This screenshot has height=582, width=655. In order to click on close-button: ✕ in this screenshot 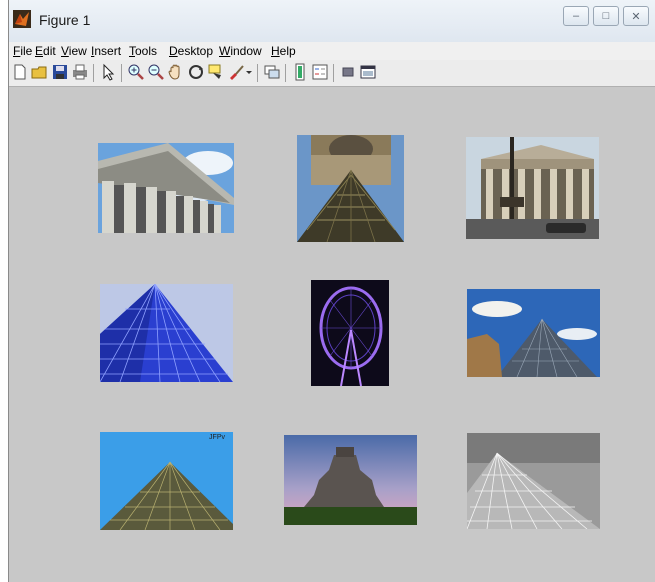, I will do `click(636, 16)`.